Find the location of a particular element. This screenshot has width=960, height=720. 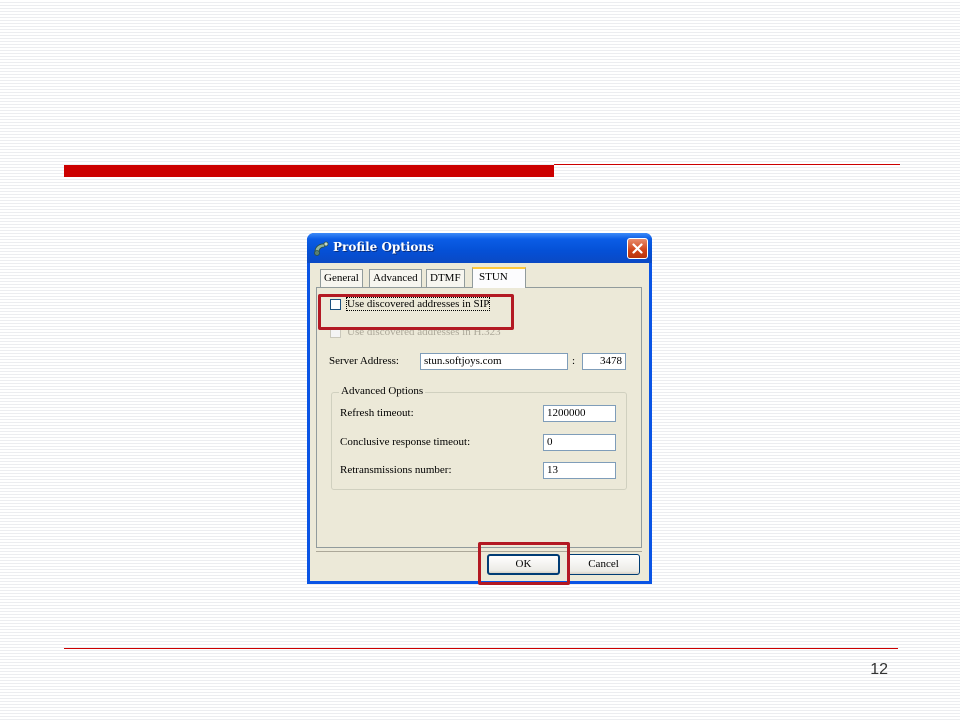

refresh-timeout-label: Refresh timeout: is located at coordinates (377, 413).